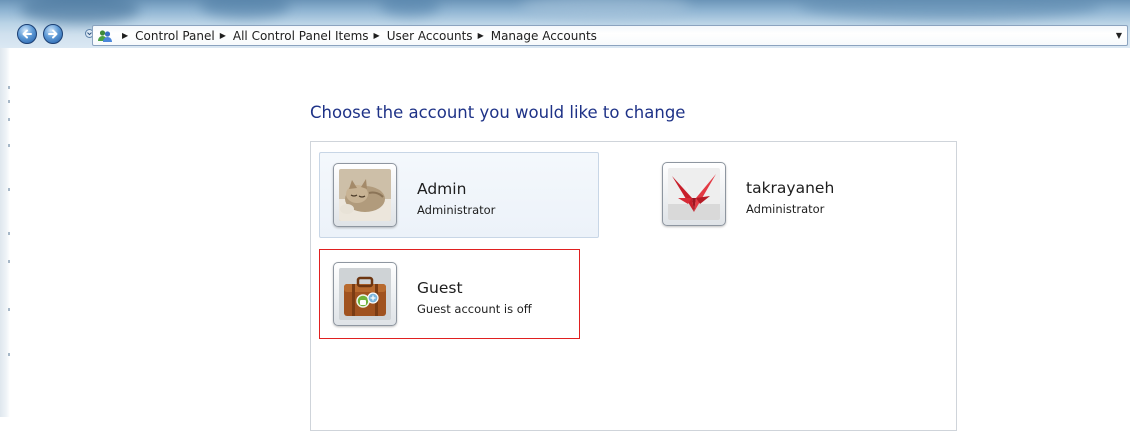  I want to click on breadcrumb-manage-accounts: Manage Accounts, so click(544, 36).